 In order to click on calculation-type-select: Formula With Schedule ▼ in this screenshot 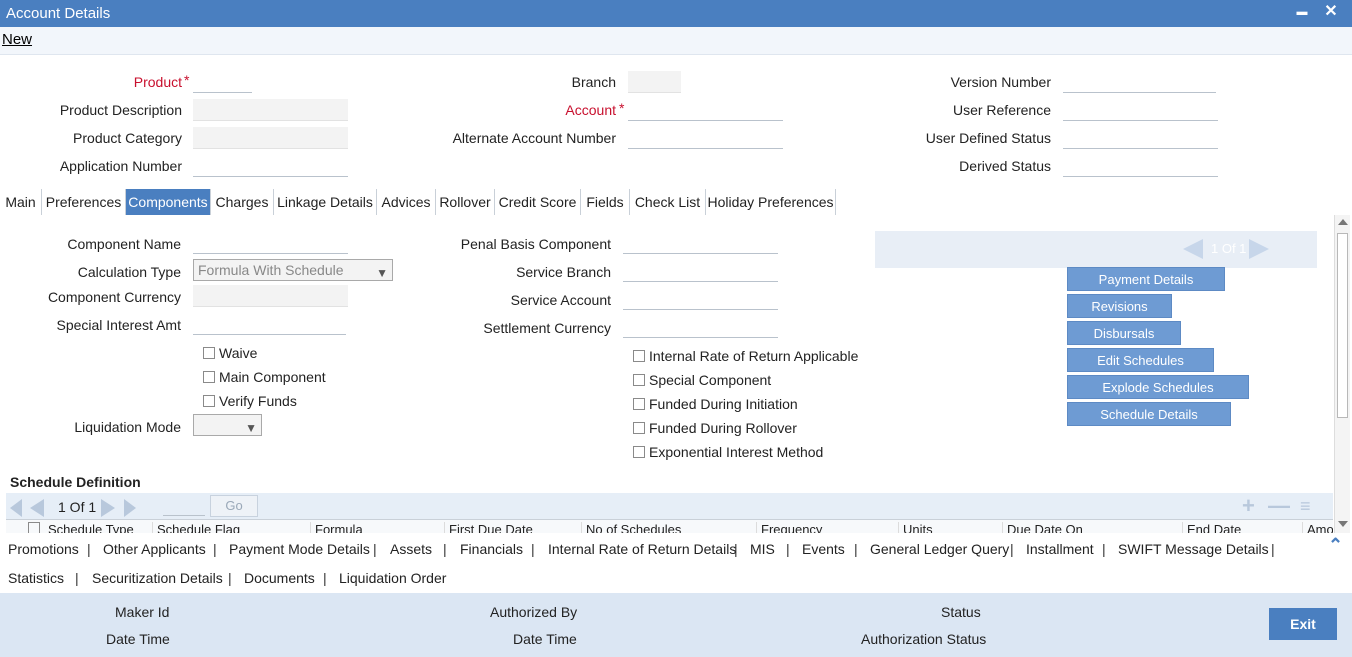, I will do `click(293, 270)`.